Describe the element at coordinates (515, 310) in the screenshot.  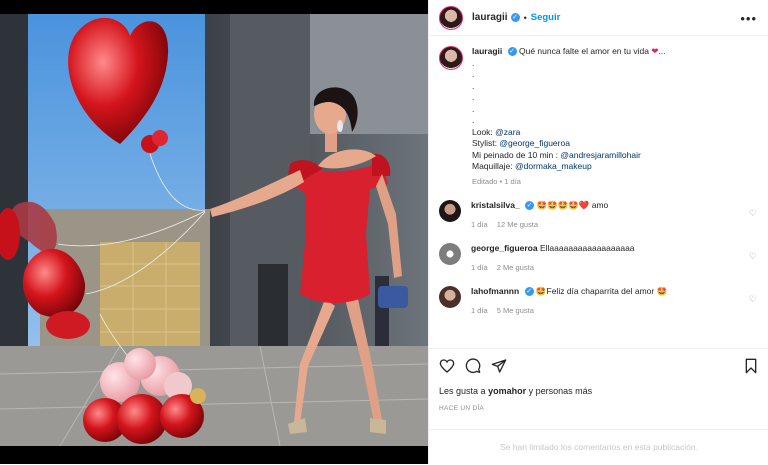
I see `comment-likes: 5 Me gusta` at that location.